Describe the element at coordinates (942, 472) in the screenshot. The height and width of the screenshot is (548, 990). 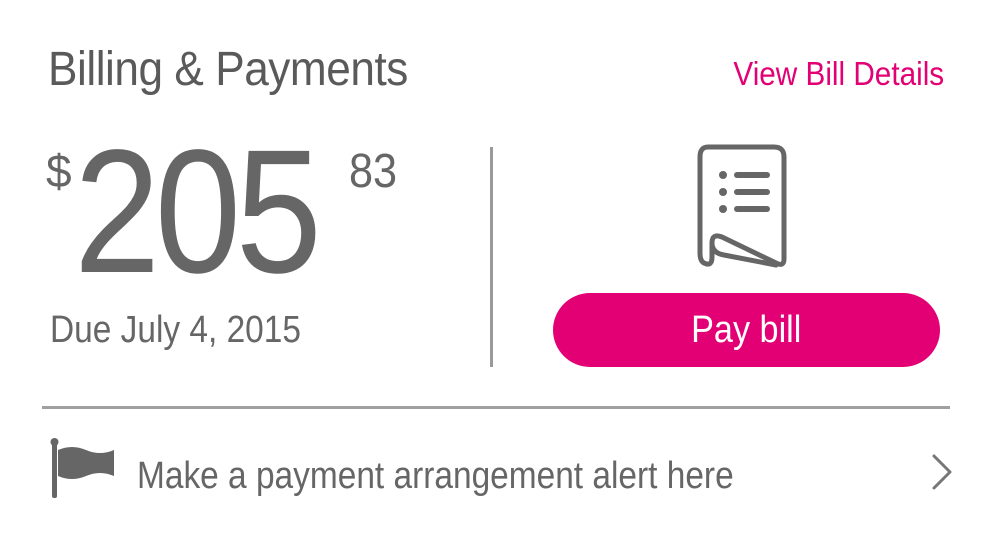
I see `chevron-right-icon` at that location.